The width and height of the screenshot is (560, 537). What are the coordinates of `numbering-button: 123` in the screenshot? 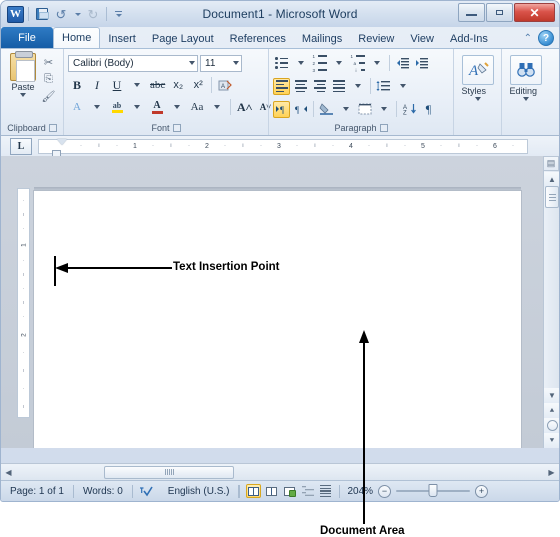 It's located at (319, 63).